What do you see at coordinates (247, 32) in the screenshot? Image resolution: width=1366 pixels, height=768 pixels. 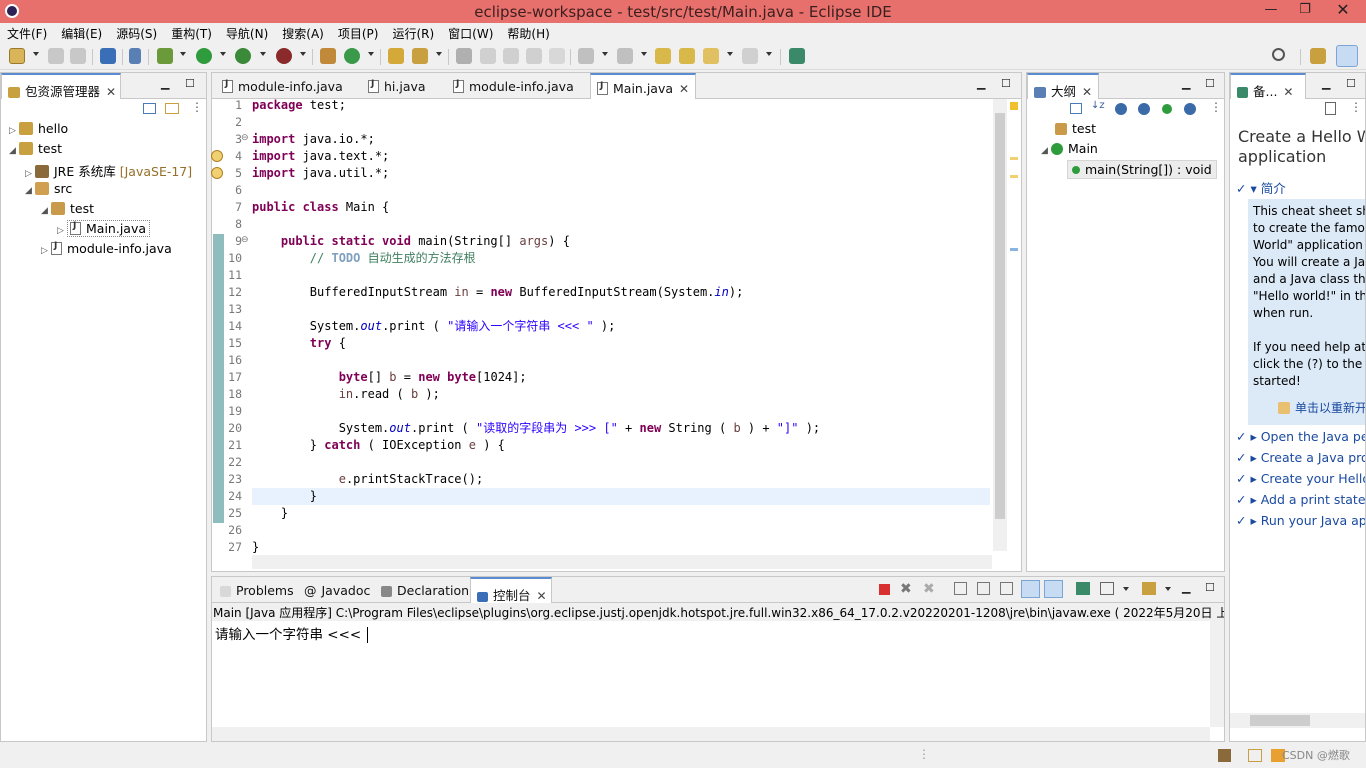 I see `menu-navigate: 导航(N)` at bounding box center [247, 32].